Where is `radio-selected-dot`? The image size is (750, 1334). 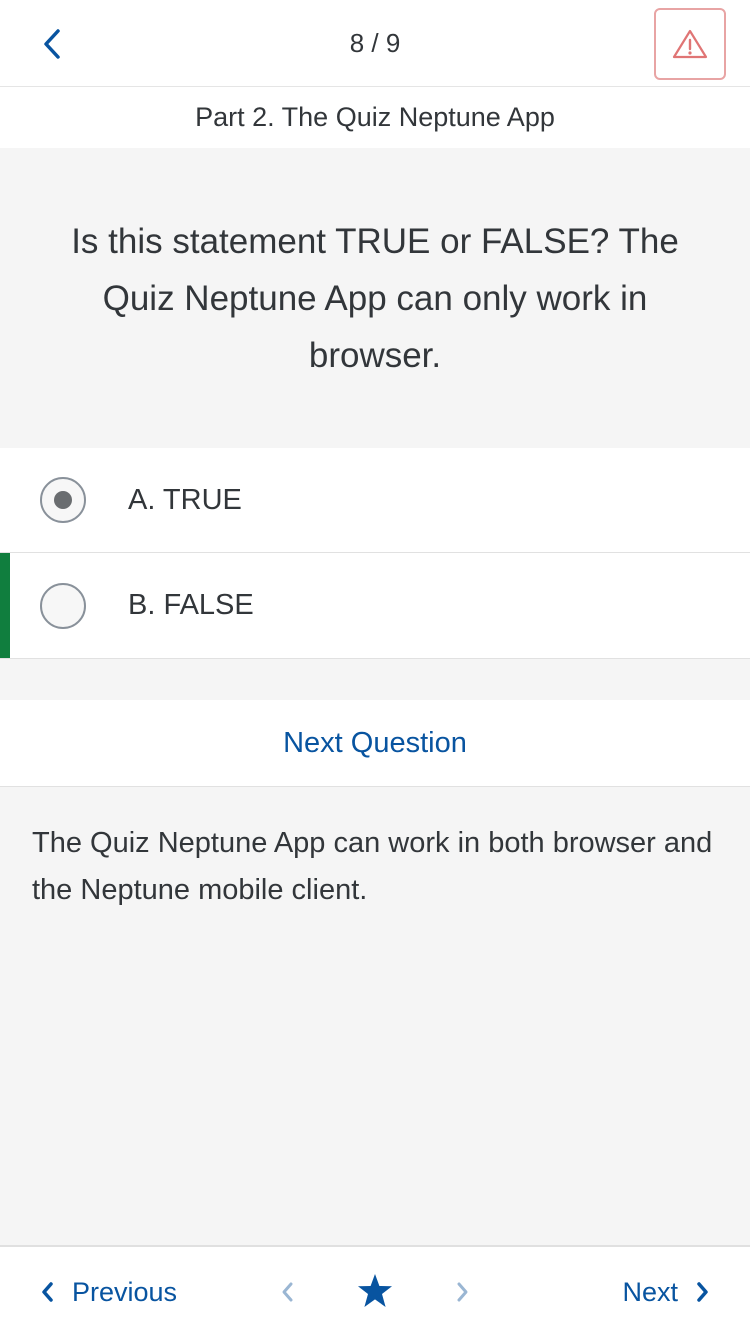
radio-selected-dot is located at coordinates (63, 500).